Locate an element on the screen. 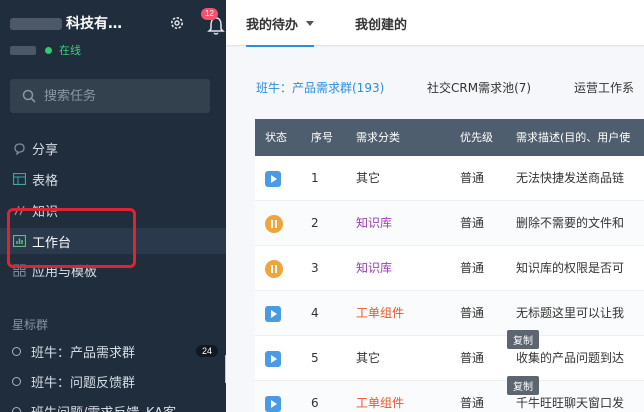 The image size is (644, 412). share-icon is located at coordinates (19, 148).